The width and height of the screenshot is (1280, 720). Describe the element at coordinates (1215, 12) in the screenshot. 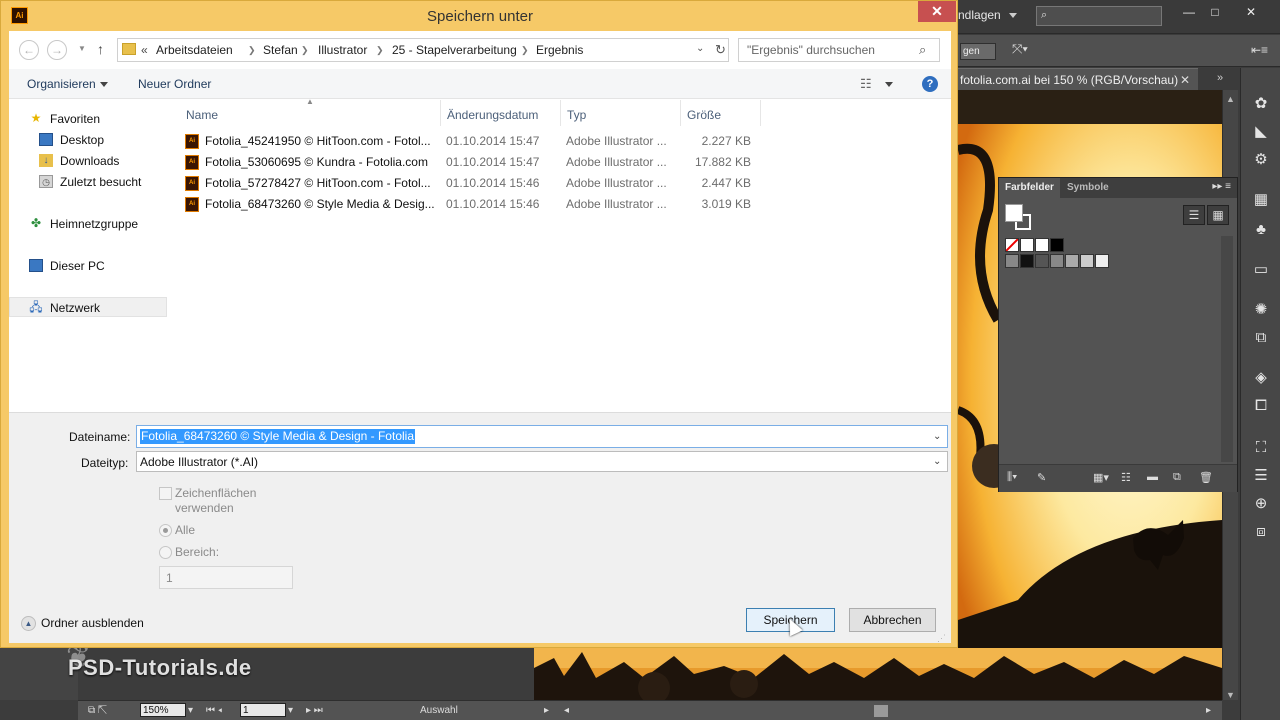

I see `maximize-icon: □` at that location.